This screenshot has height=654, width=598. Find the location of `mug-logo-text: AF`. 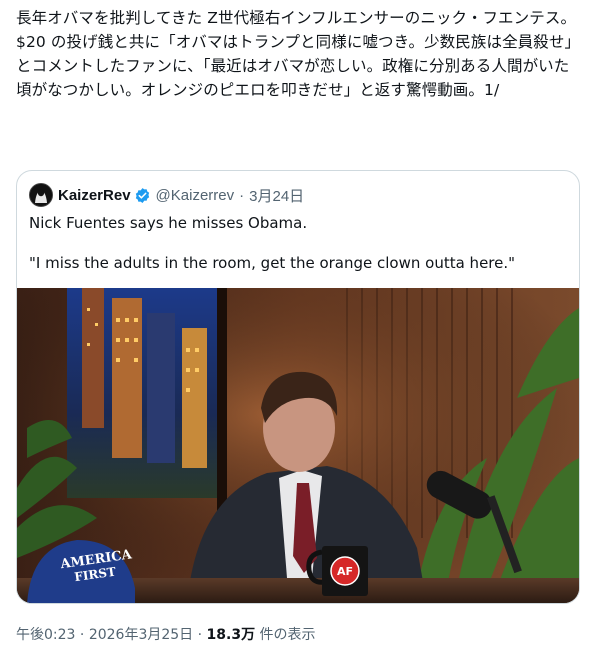

mug-logo-text: AF is located at coordinates (345, 571).